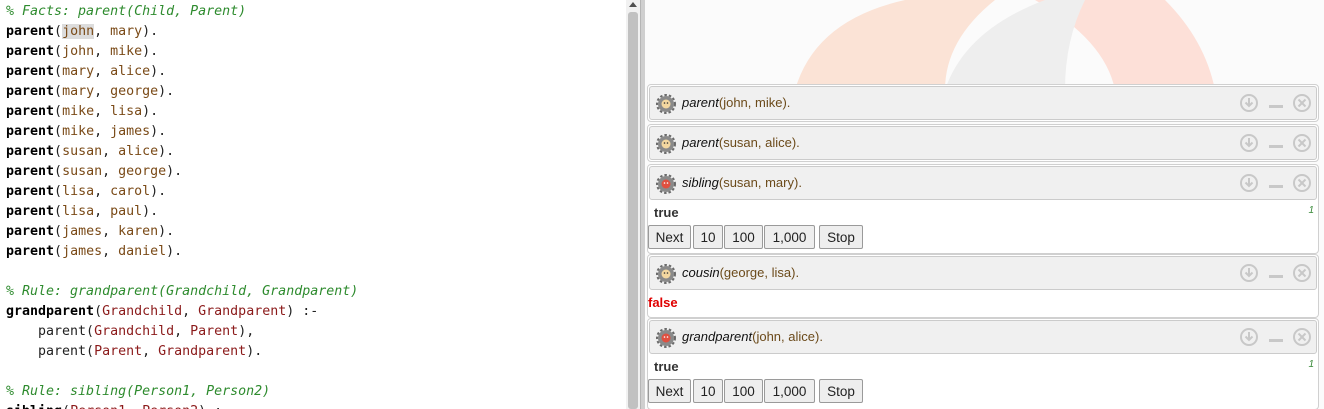 The height and width of the screenshot is (409, 1324). I want to click on query-panel: parent(john, mike)., so click(983, 103).